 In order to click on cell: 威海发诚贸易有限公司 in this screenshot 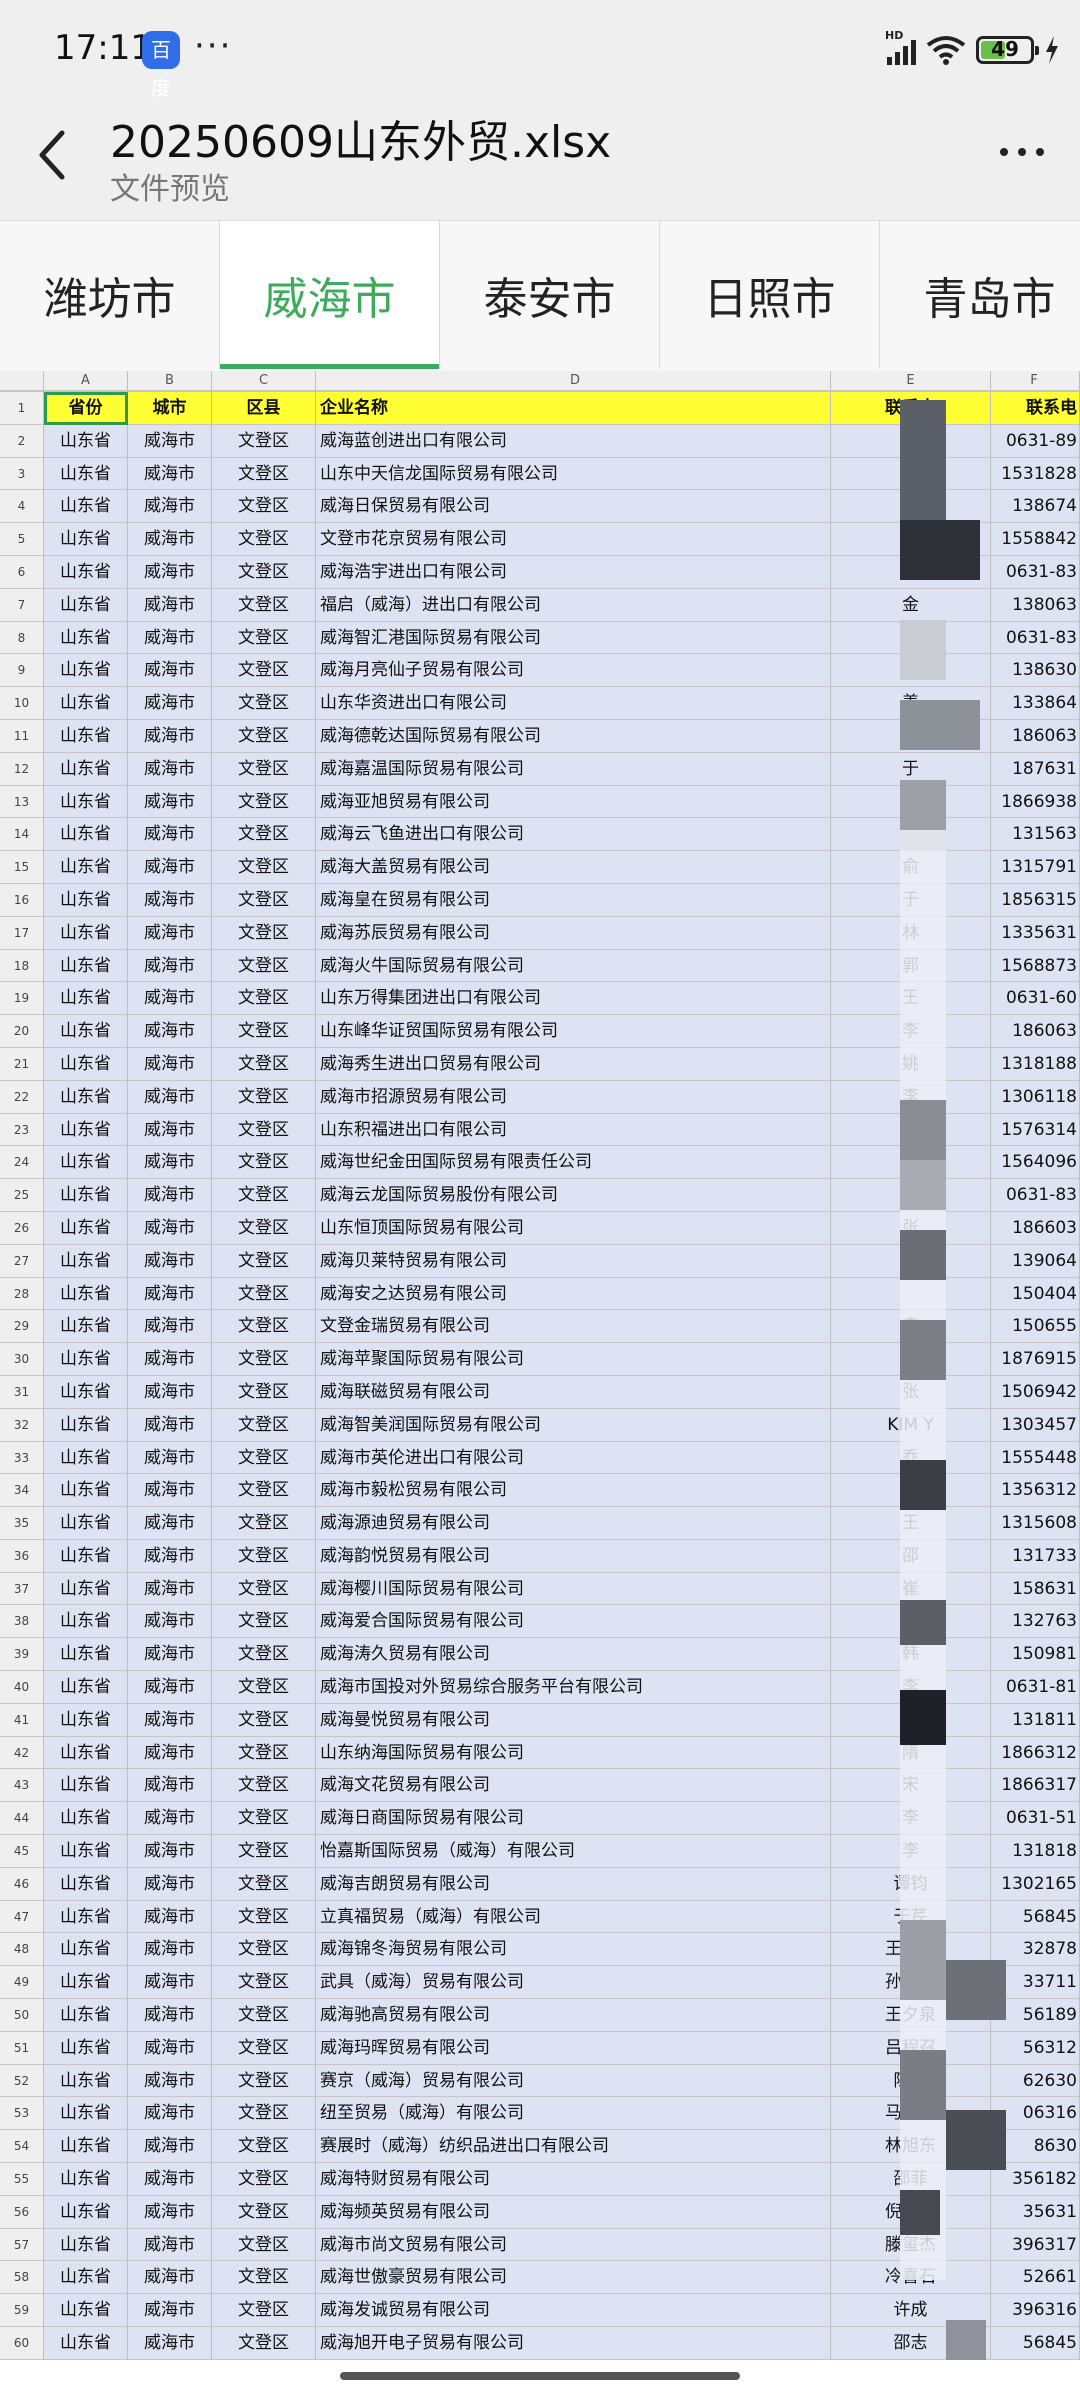, I will do `click(573, 2311)`.